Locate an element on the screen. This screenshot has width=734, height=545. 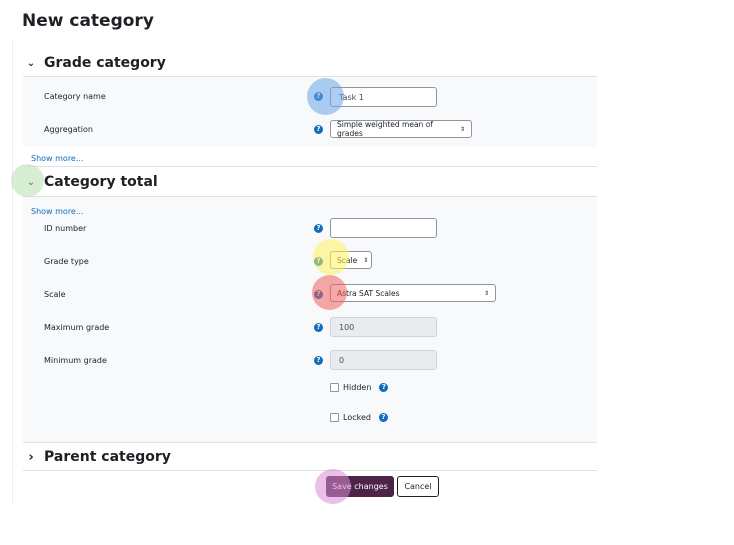
section-grade-category-header: ⌄ Grade category is located at coordinates (95, 63).